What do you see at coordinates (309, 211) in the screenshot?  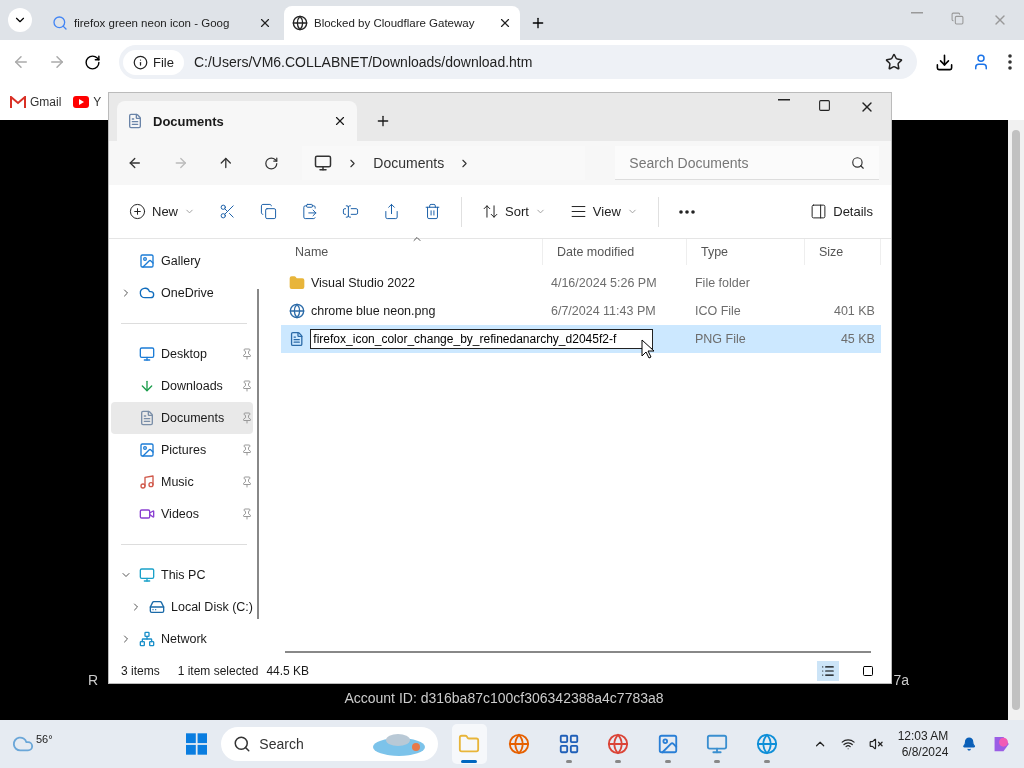 I see `paste-icon` at bounding box center [309, 211].